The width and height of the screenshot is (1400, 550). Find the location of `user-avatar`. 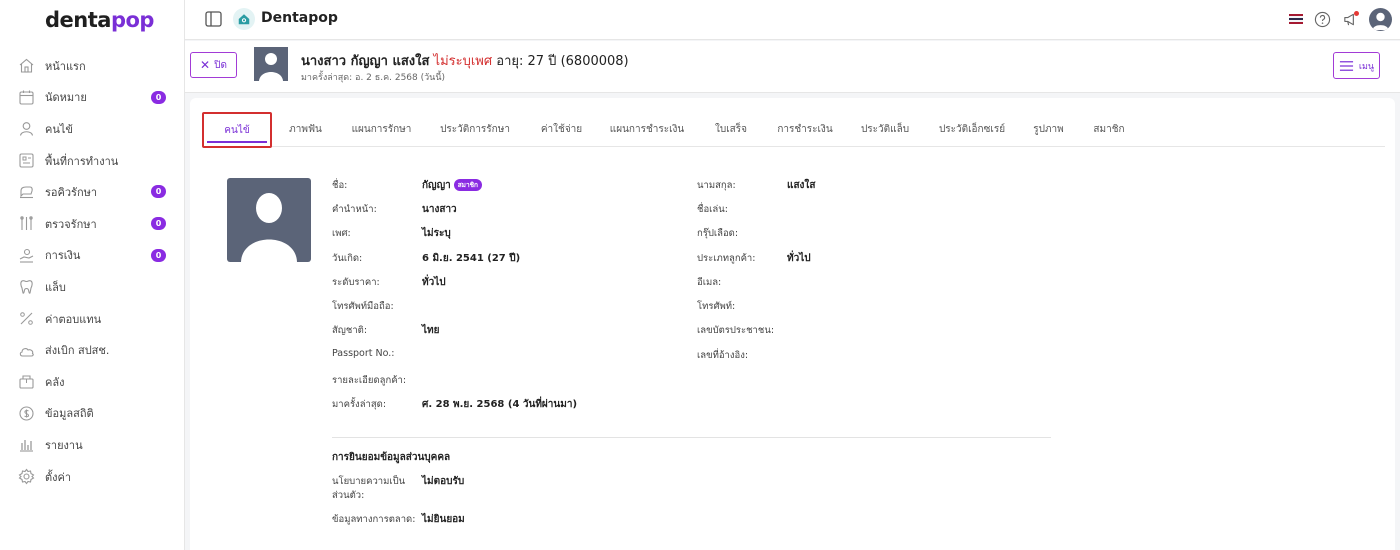

user-avatar is located at coordinates (1380, 19).